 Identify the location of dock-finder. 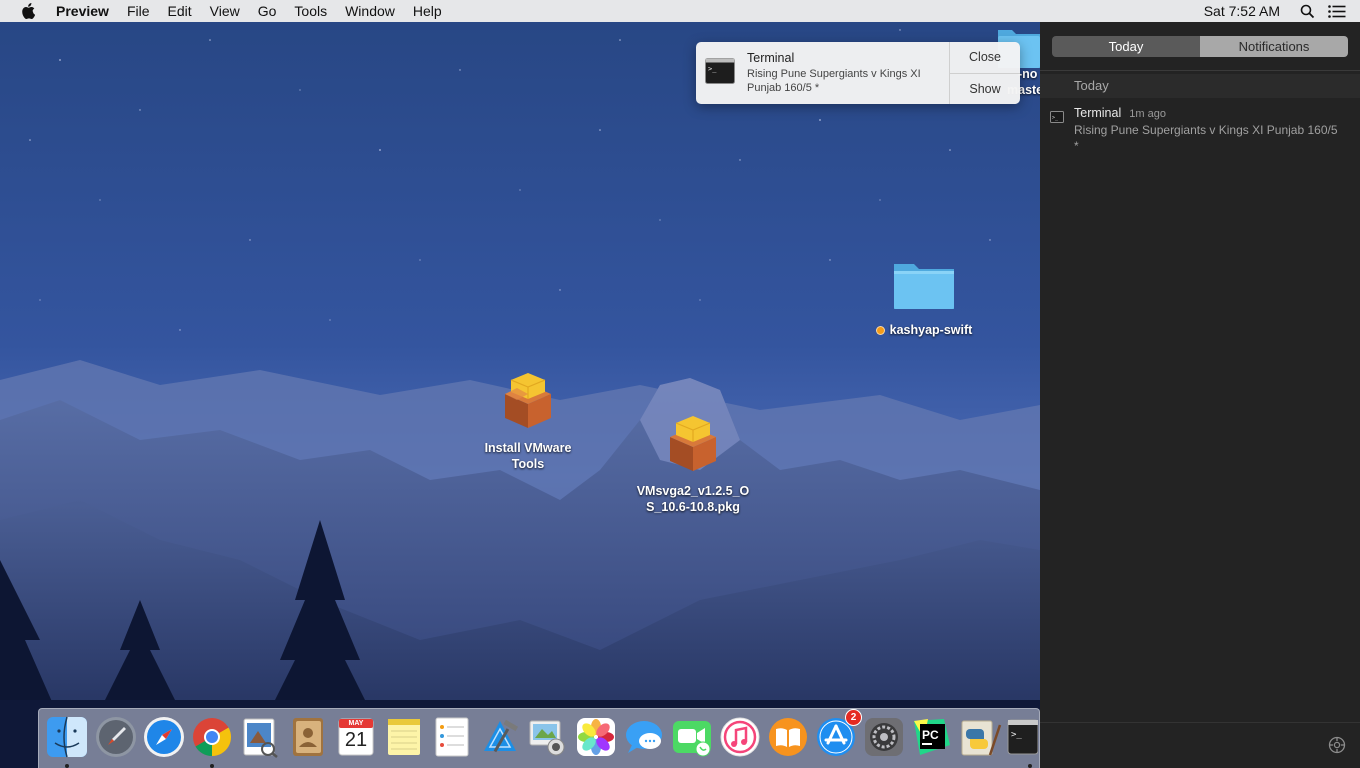
(67, 741).